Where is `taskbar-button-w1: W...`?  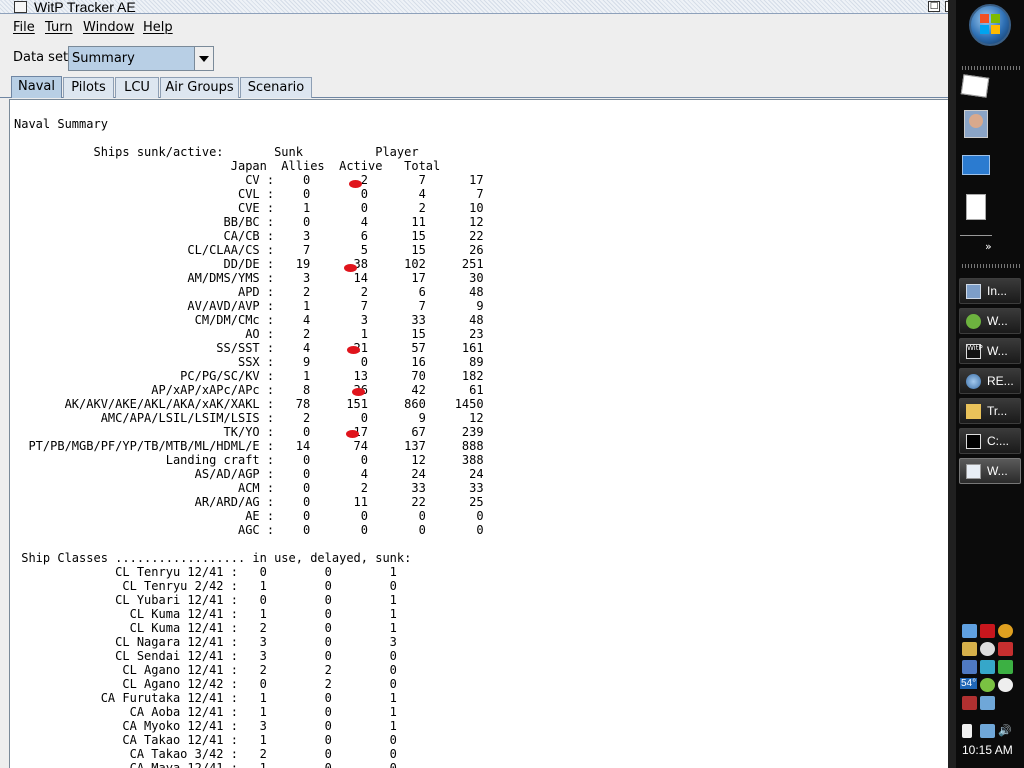 taskbar-button-w1: W... is located at coordinates (990, 321).